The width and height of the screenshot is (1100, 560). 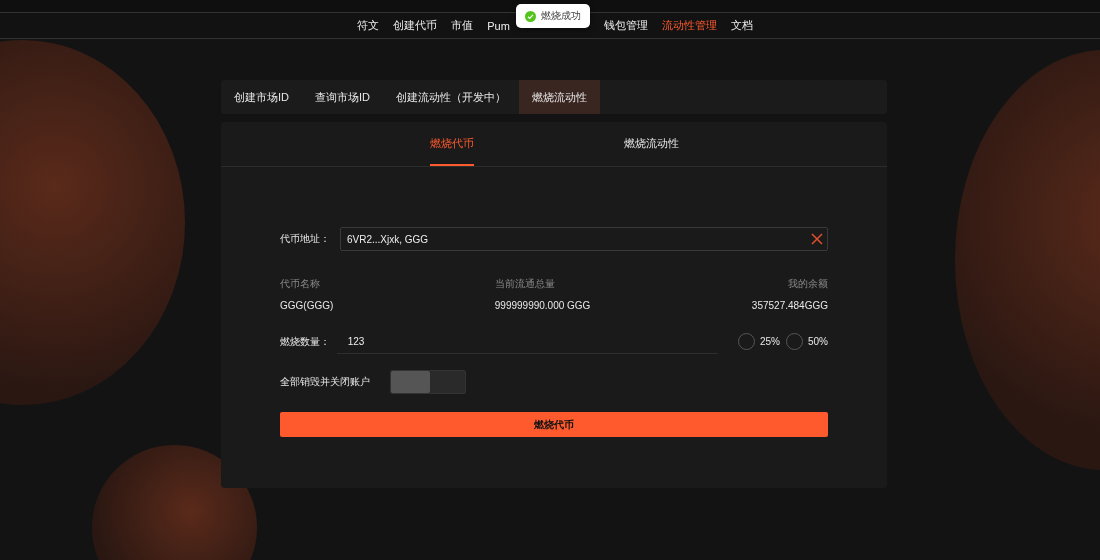 What do you see at coordinates (451, 97) in the screenshot?
I see `tab: 创建流动性（开发中）` at bounding box center [451, 97].